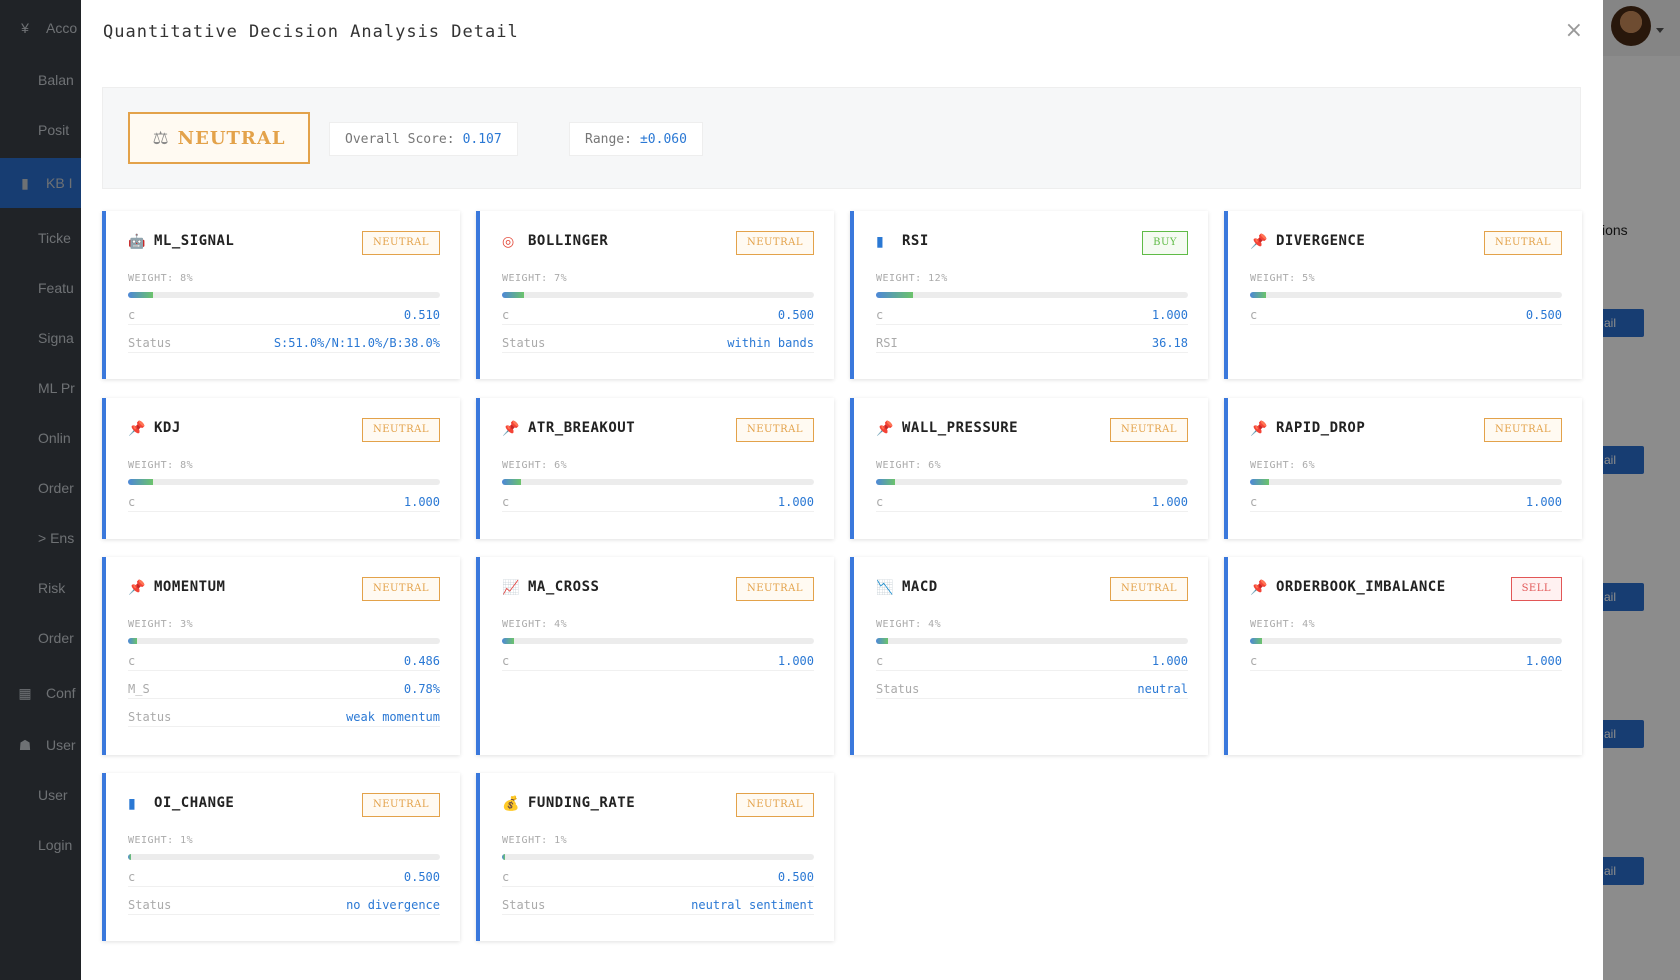 This screenshot has height=980, width=1680. What do you see at coordinates (1406, 243) in the screenshot?
I see `card-header: 📌 DIVERGENCE NEUTRAL` at bounding box center [1406, 243].